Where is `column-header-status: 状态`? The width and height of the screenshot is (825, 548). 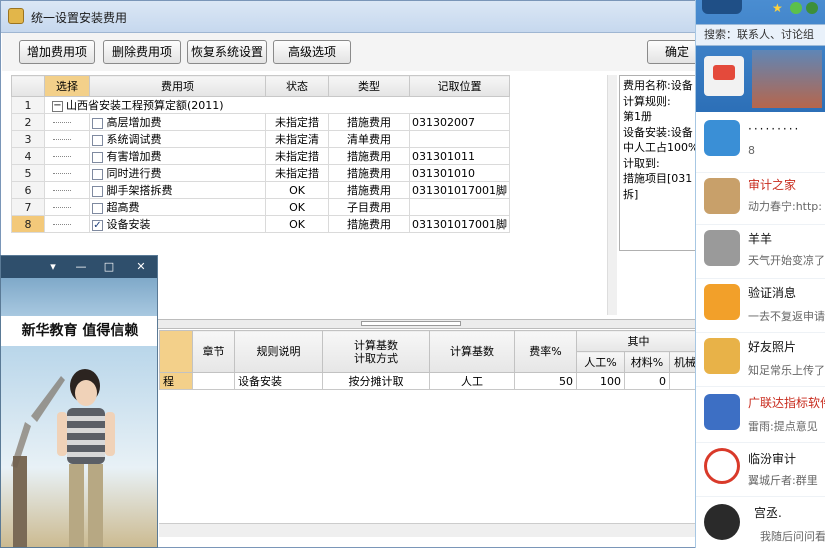 column-header-status: 状态 is located at coordinates (297, 86).